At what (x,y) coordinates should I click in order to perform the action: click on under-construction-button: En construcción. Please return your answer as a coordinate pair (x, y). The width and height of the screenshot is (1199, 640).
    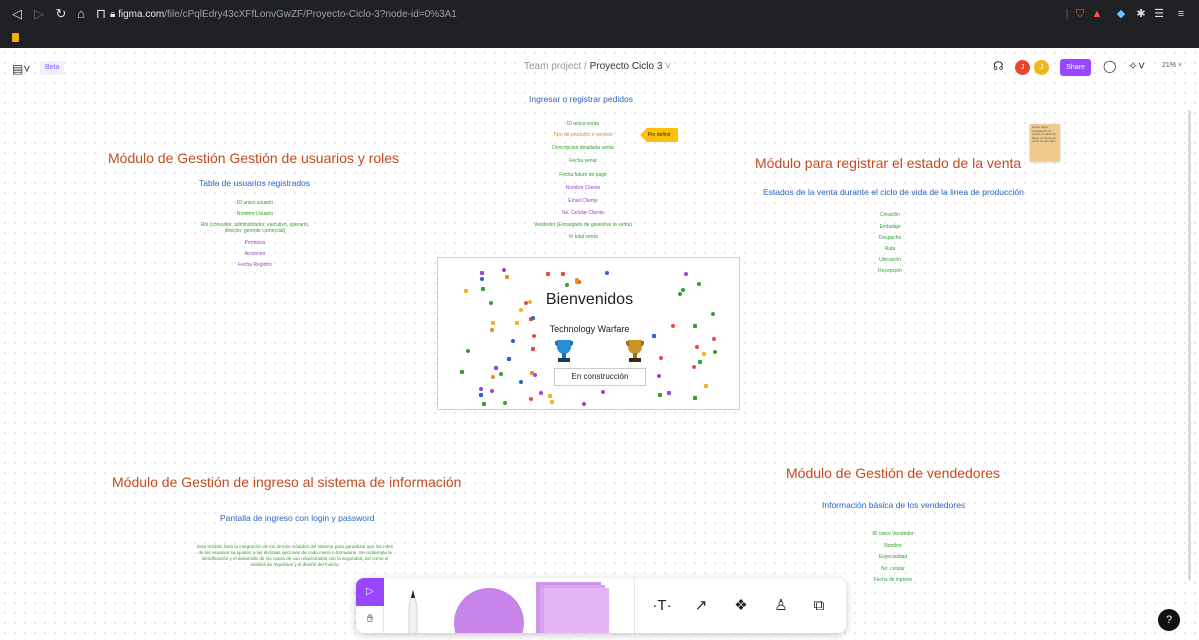
    Looking at the image, I should click on (600, 377).